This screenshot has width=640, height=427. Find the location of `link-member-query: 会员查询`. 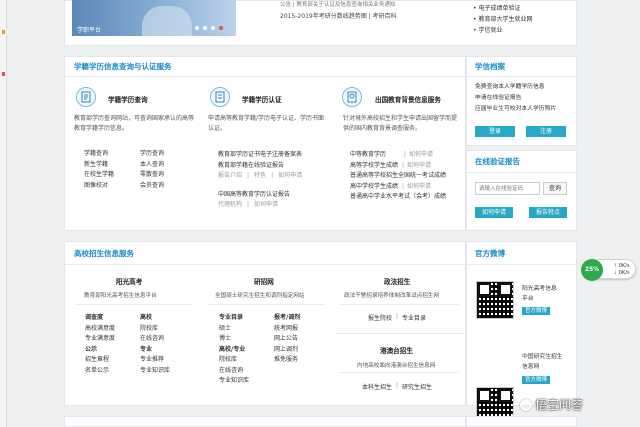

link-member-query: 会员查询 is located at coordinates (152, 186).